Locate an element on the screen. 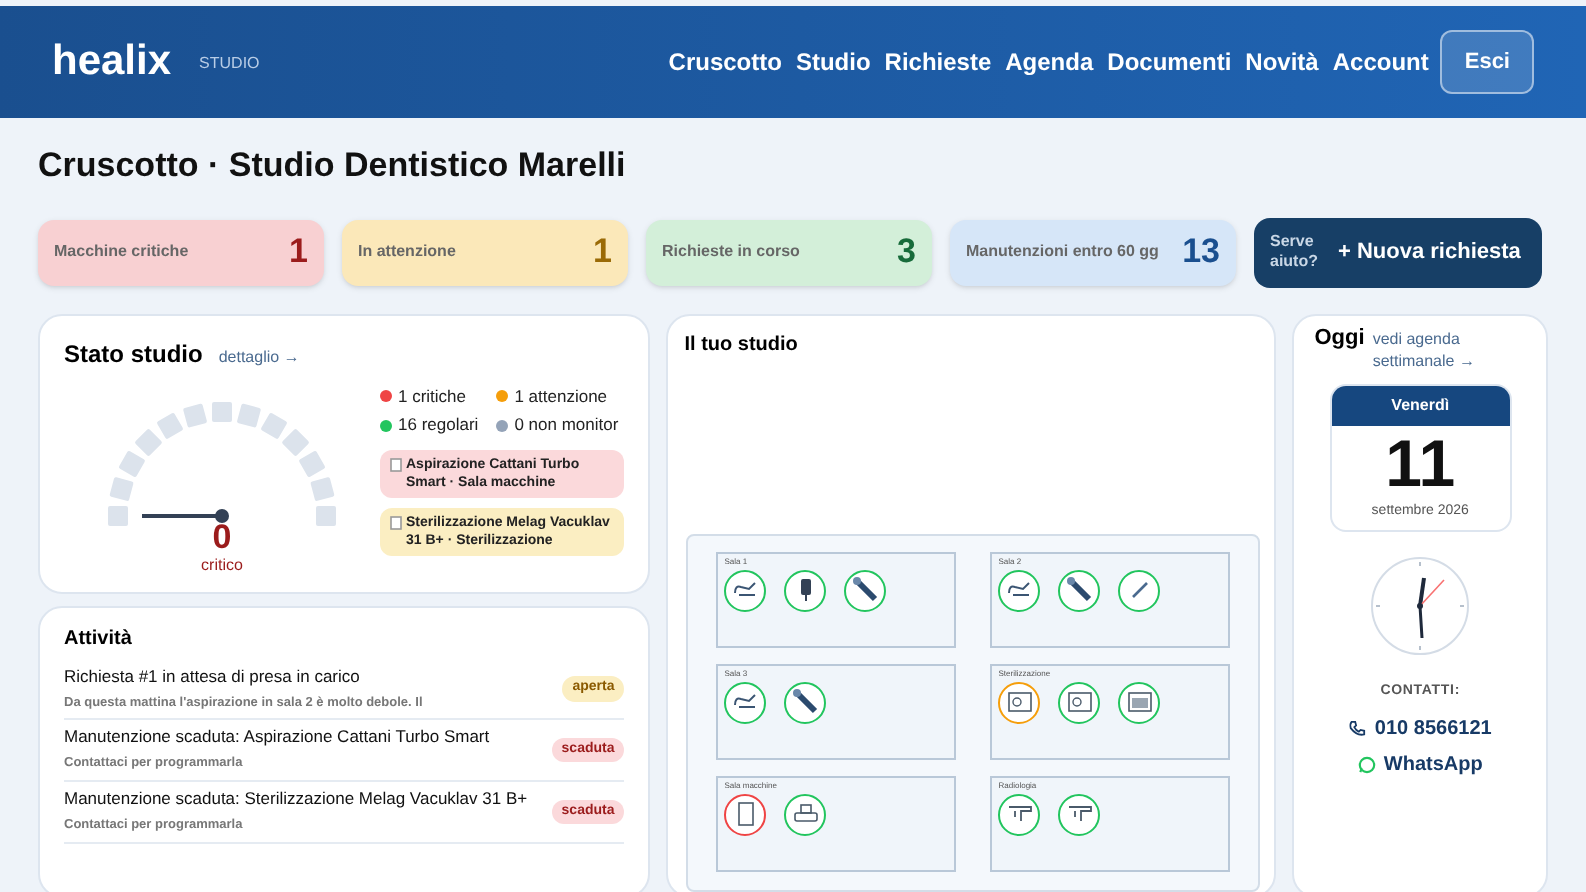  weekly-agenda-link: vedi agenda settimanale → is located at coordinates (1449, 349).